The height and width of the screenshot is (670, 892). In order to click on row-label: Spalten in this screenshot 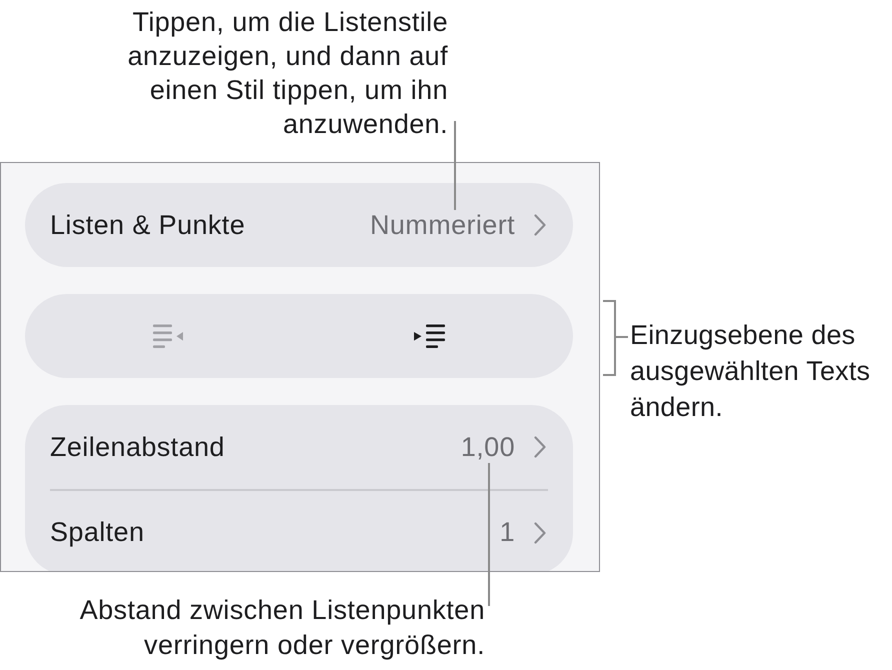, I will do `click(275, 532)`.